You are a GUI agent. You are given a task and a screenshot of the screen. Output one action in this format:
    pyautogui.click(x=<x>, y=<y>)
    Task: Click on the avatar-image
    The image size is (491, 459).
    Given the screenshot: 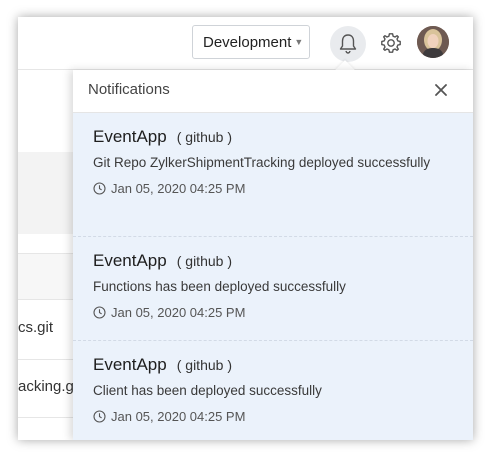 What is the action you would take?
    pyautogui.click(x=433, y=42)
    